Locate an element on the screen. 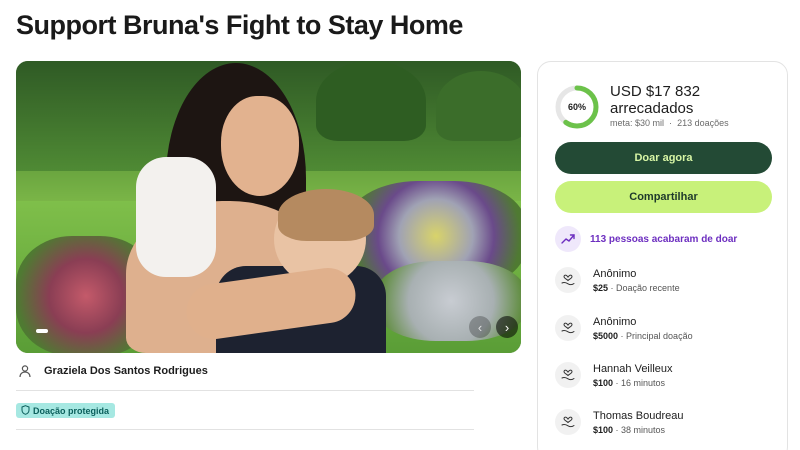  donation-item: Anônimo $5000 · Principal doação is located at coordinates (624, 328).